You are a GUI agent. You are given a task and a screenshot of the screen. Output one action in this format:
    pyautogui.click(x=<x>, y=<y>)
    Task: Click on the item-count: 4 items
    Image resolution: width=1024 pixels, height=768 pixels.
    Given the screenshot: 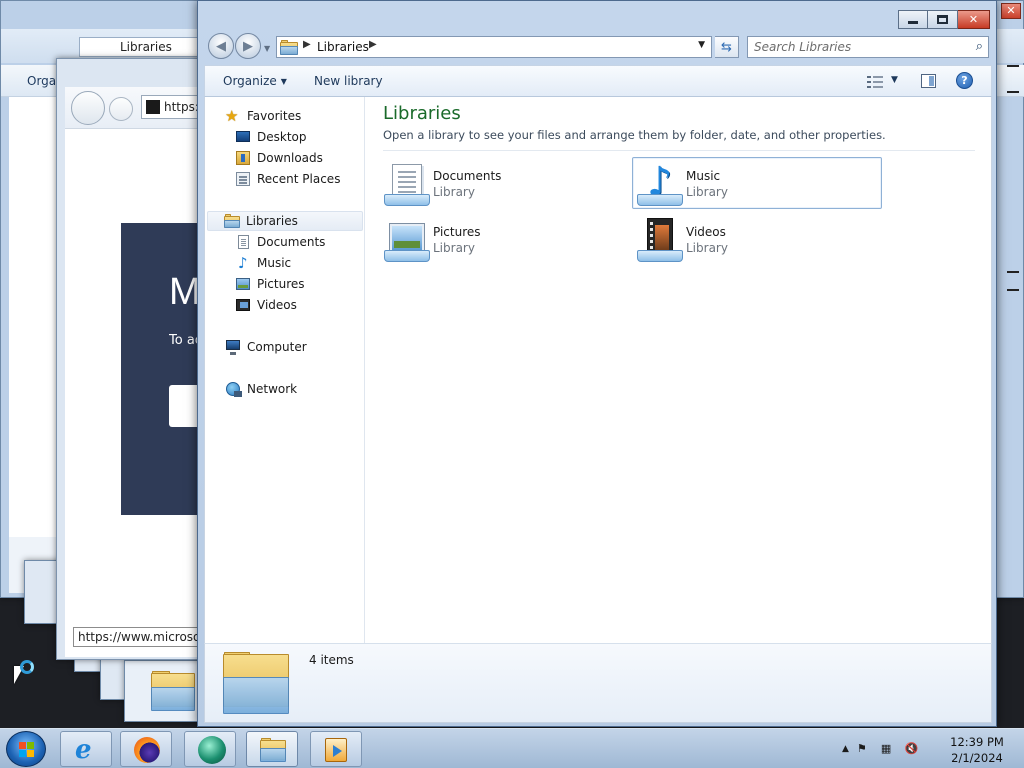 What is the action you would take?
    pyautogui.click(x=331, y=660)
    